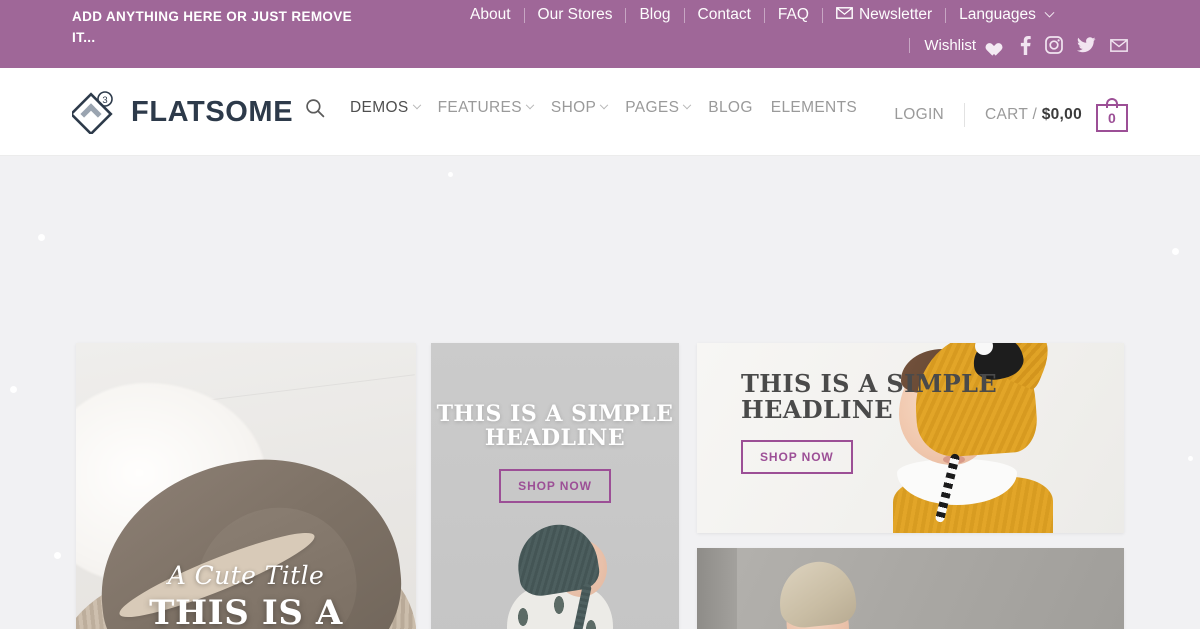 The height and width of the screenshot is (629, 1200). Describe the element at coordinates (814, 108) in the screenshot. I see `nav-item-elements: ELEMENTS` at that location.